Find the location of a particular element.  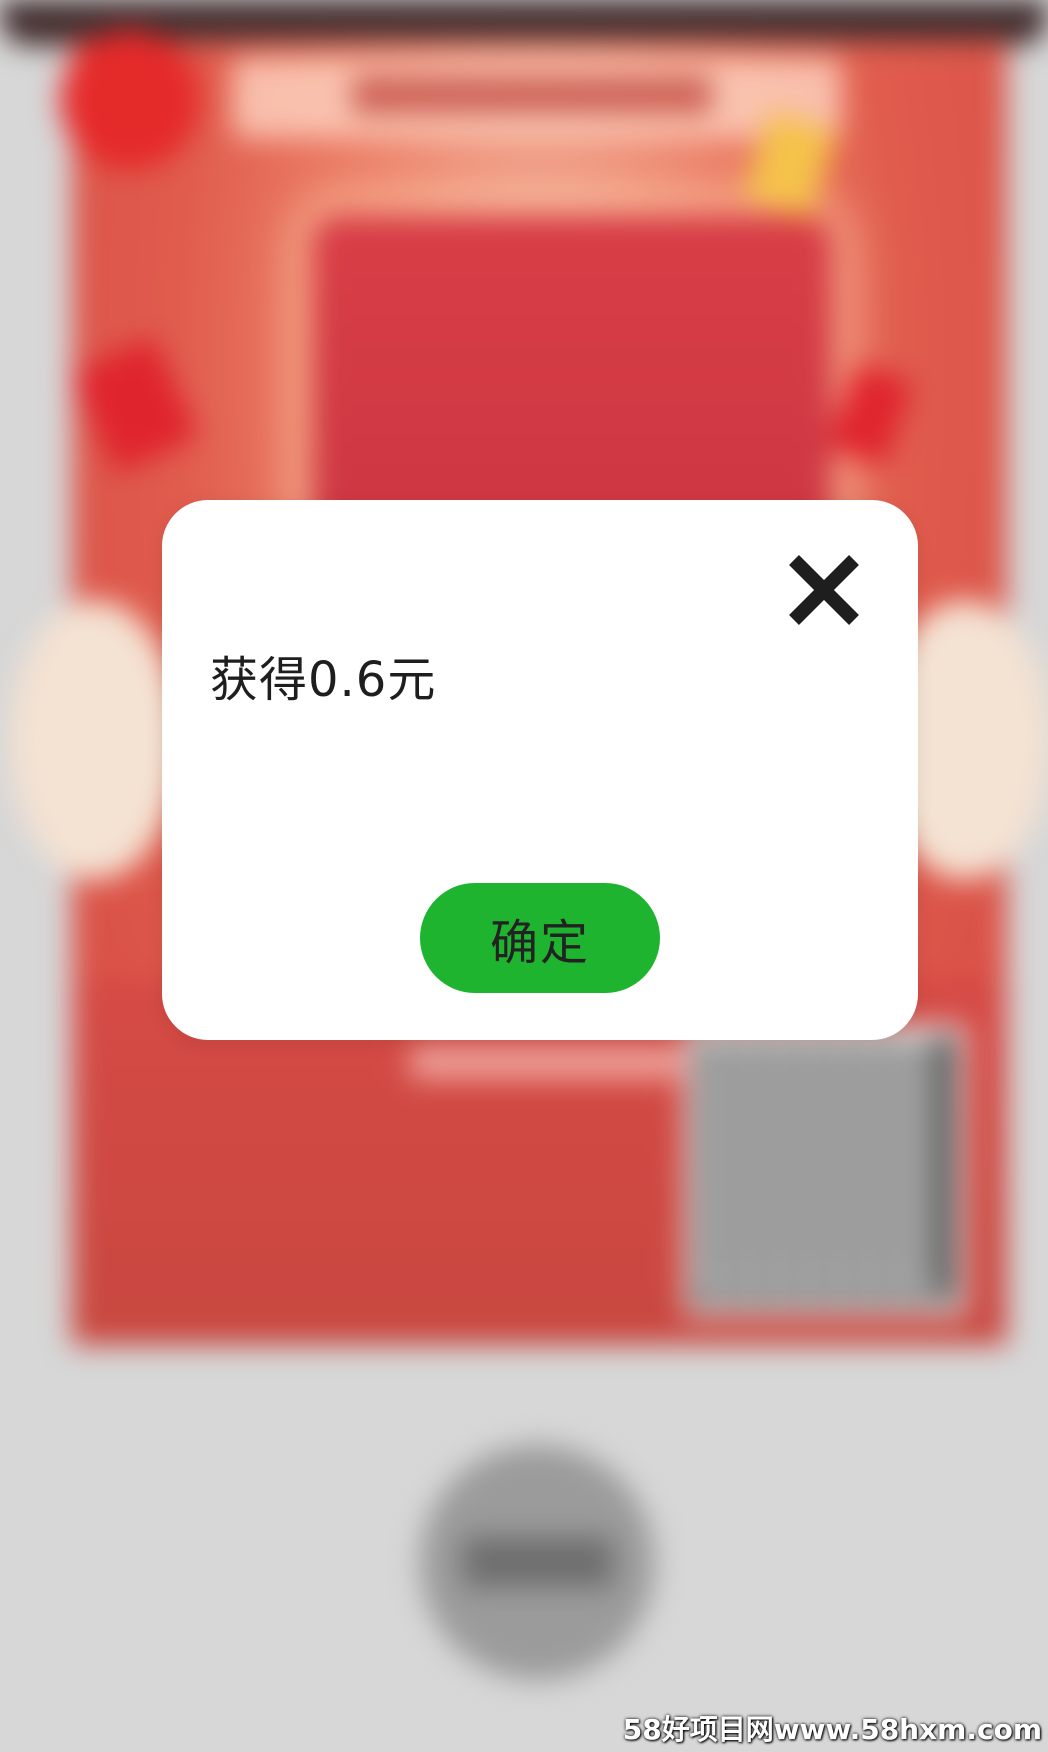

poster-caption is located at coordinates (545, 1062).